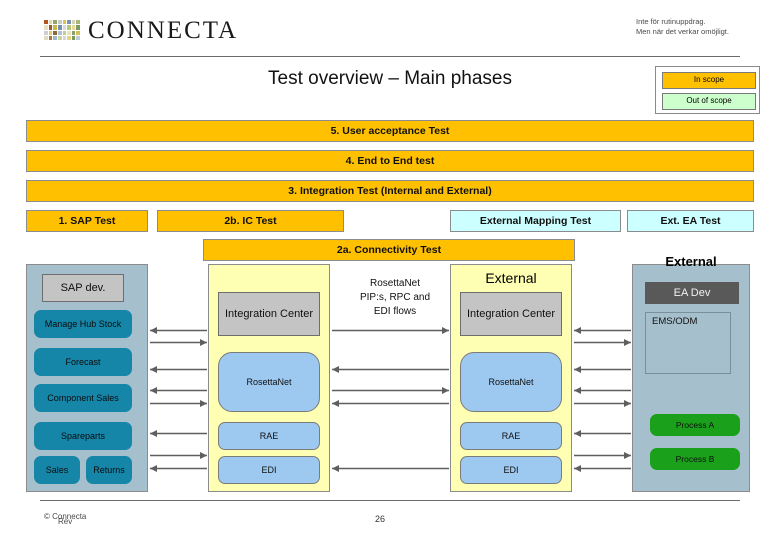  I want to click on tagline-line-1: Inte för rutinuppdrag., so click(671, 21).